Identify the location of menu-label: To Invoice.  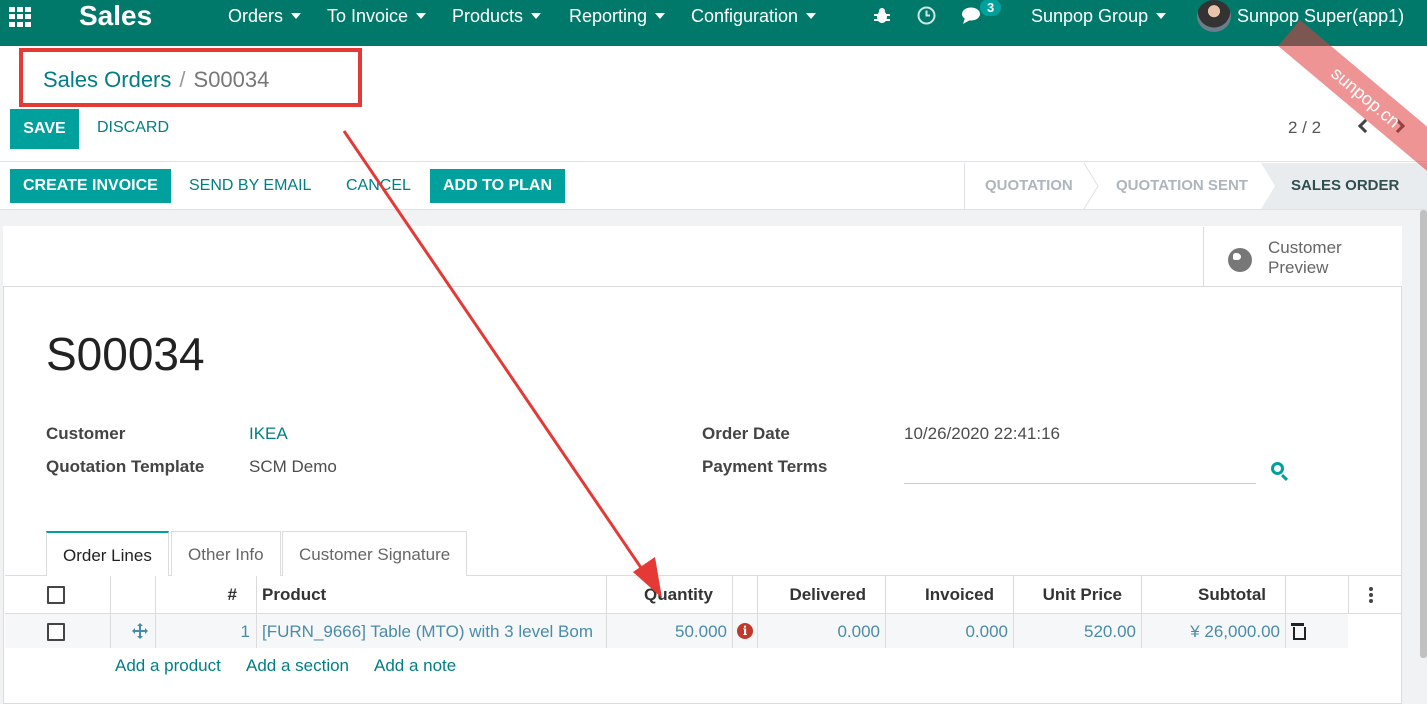
(368, 16).